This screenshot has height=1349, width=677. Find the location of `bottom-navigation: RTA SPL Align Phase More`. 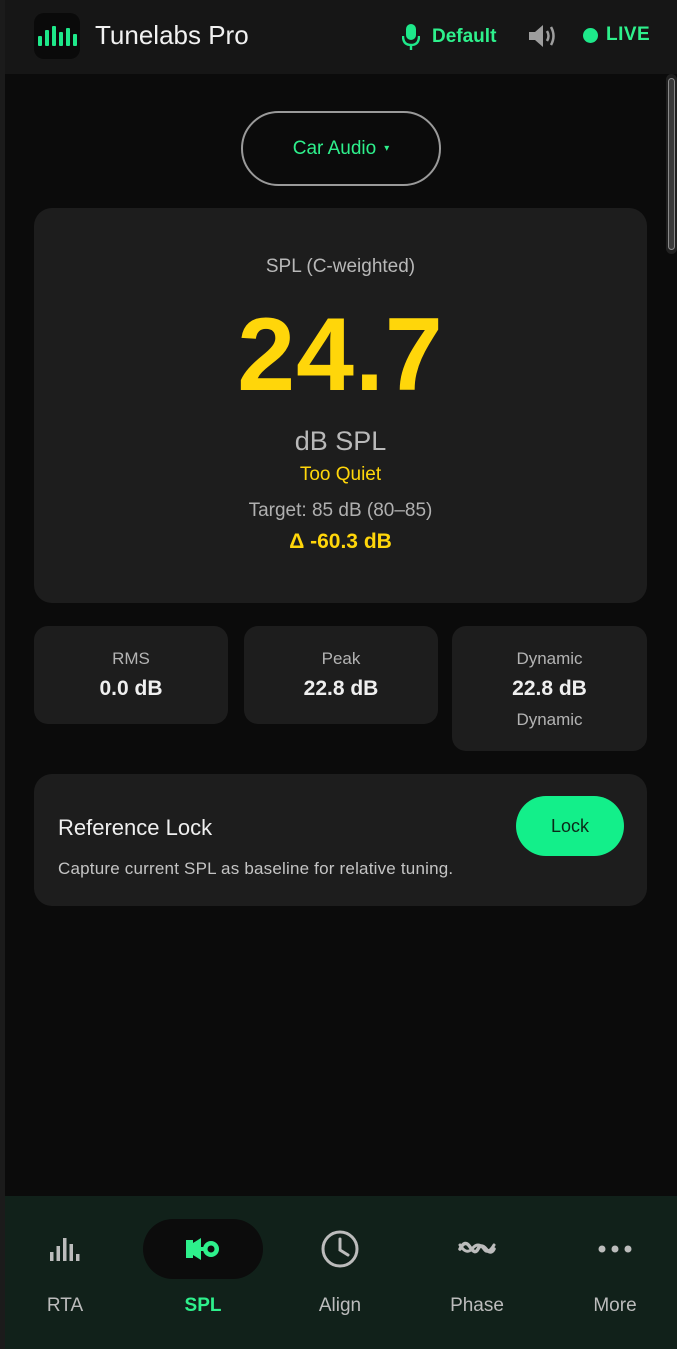

bottom-navigation: RTA SPL Align Phase More is located at coordinates (341, 1272).